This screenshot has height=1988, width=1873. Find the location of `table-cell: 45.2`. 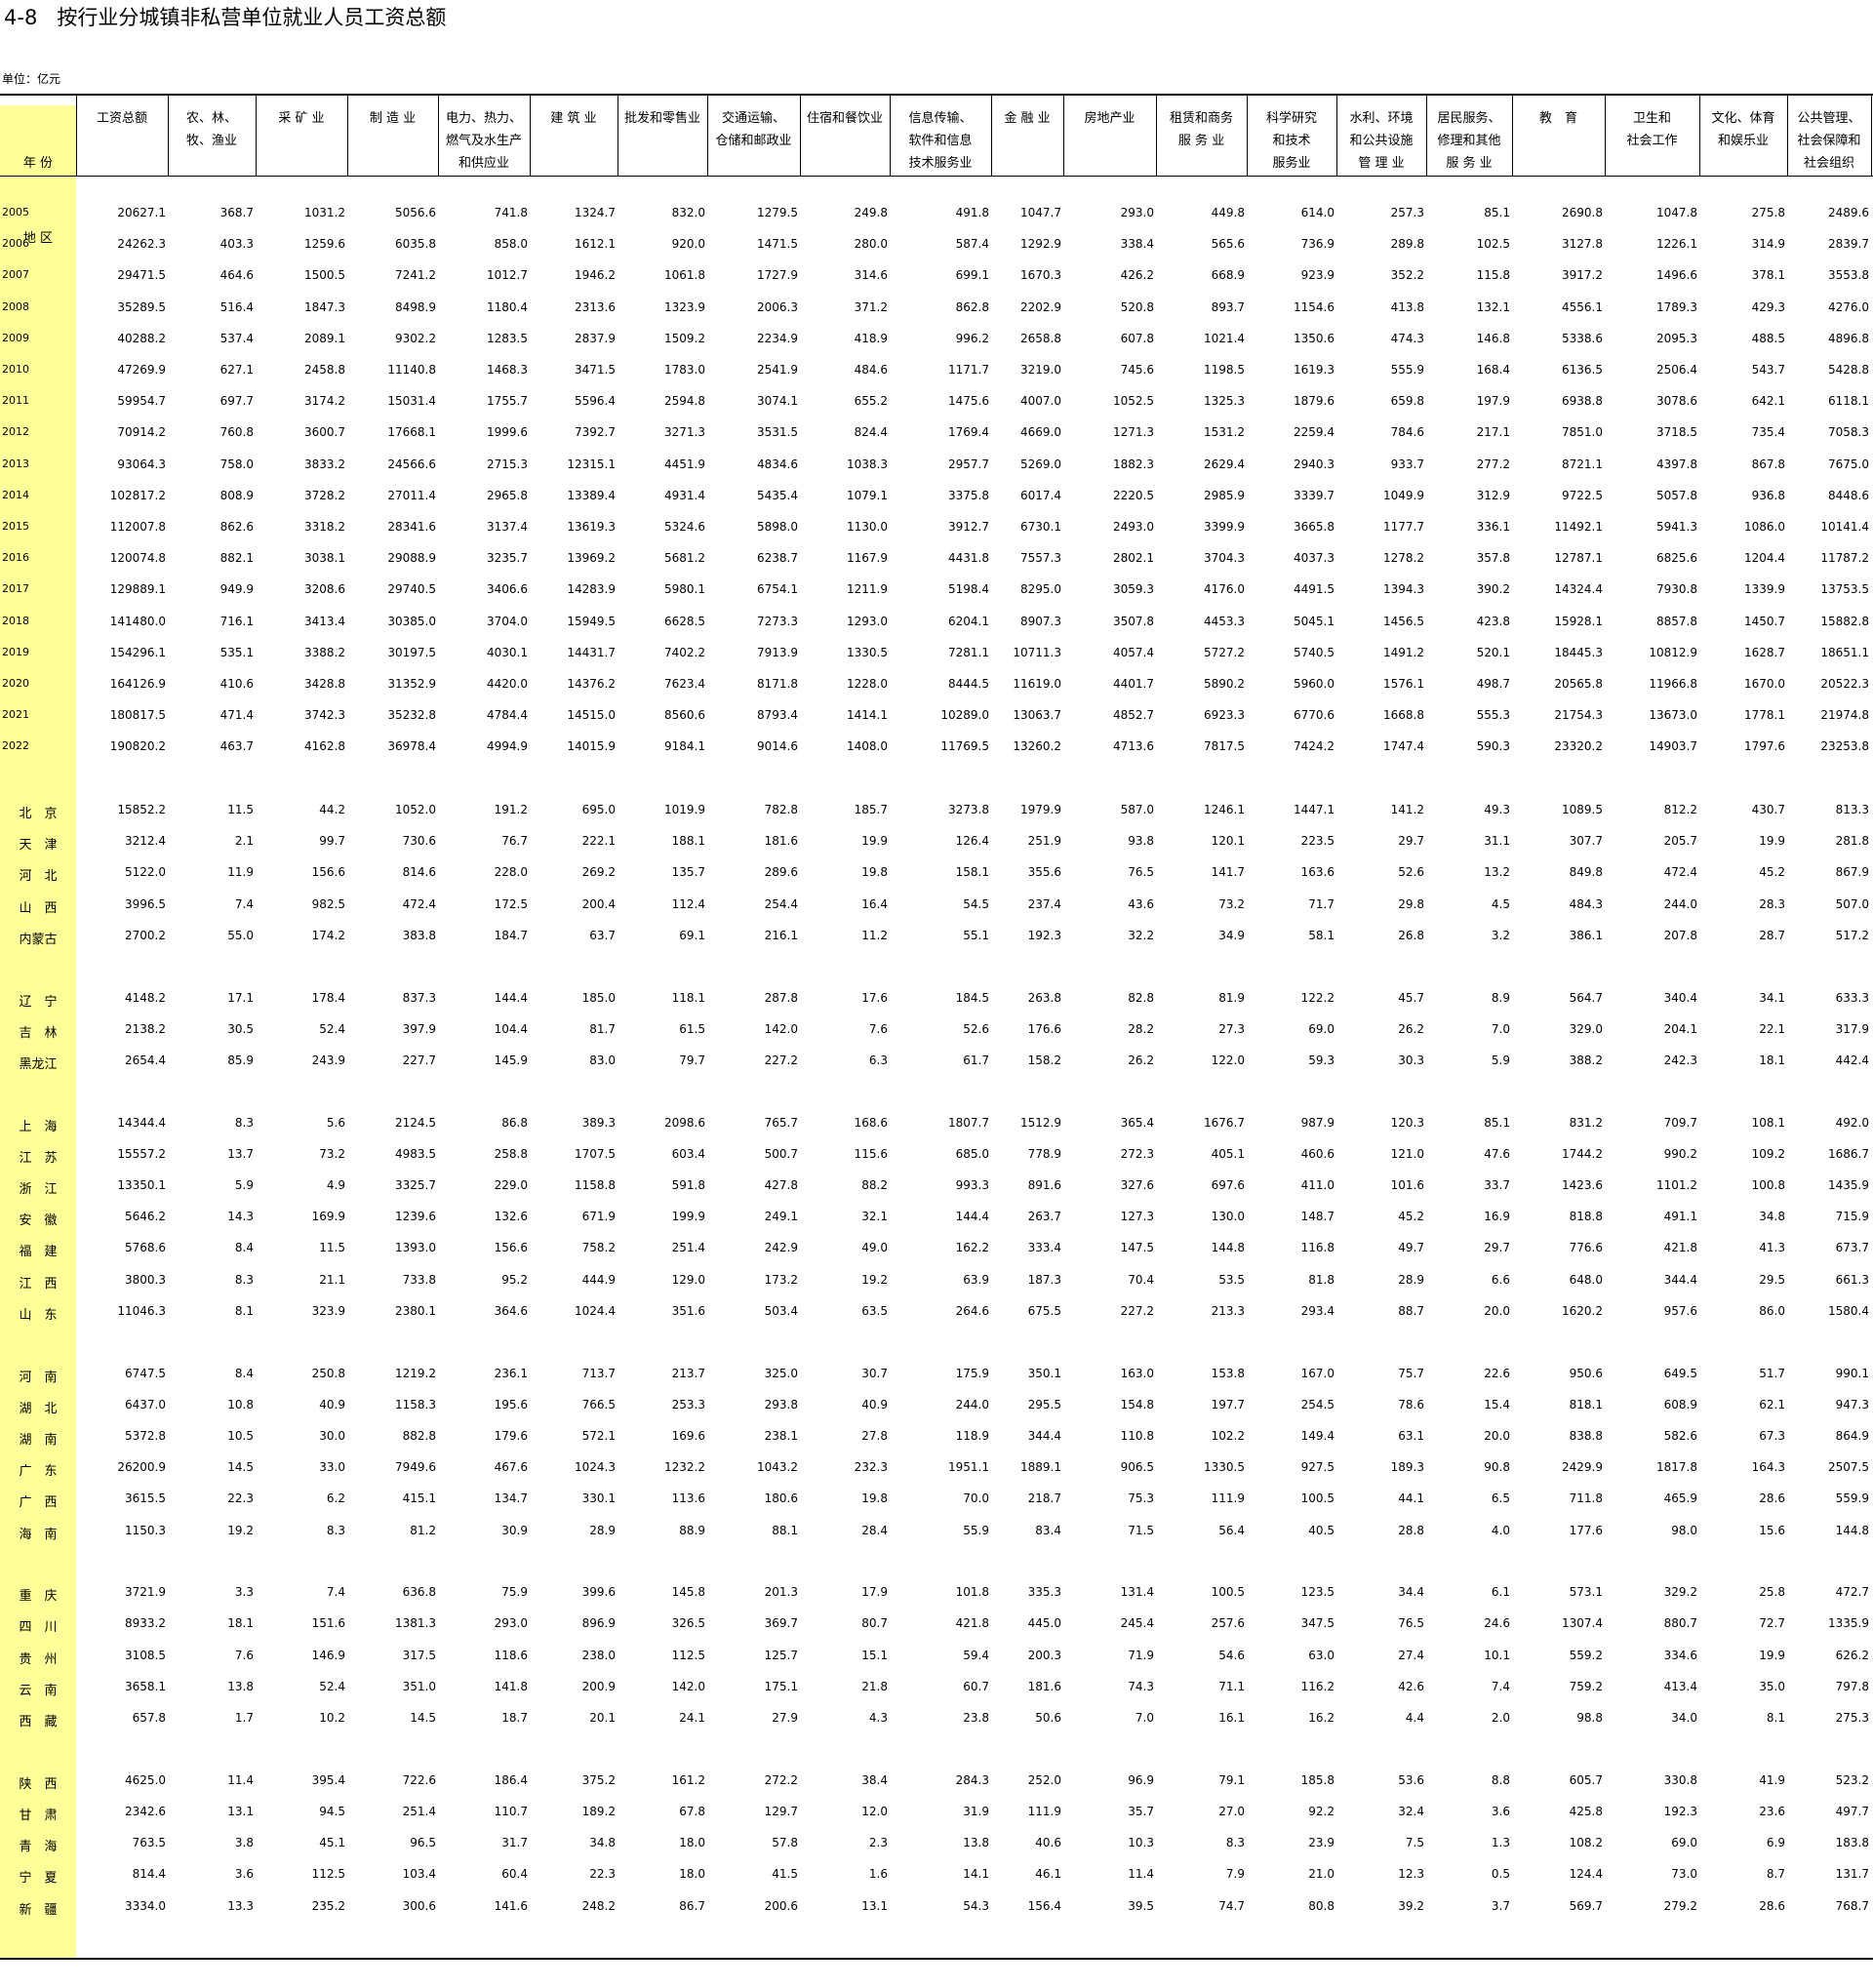

table-cell: 45.2 is located at coordinates (1772, 872).